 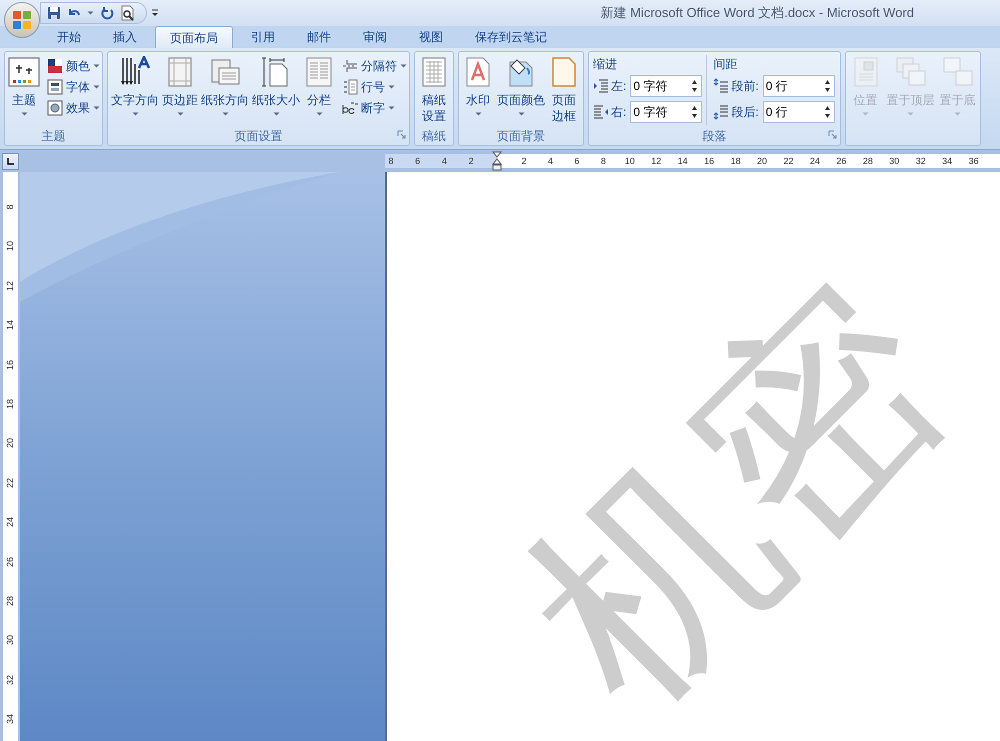 I want to click on ribbon-button: 颜色, so click(x=73, y=65).